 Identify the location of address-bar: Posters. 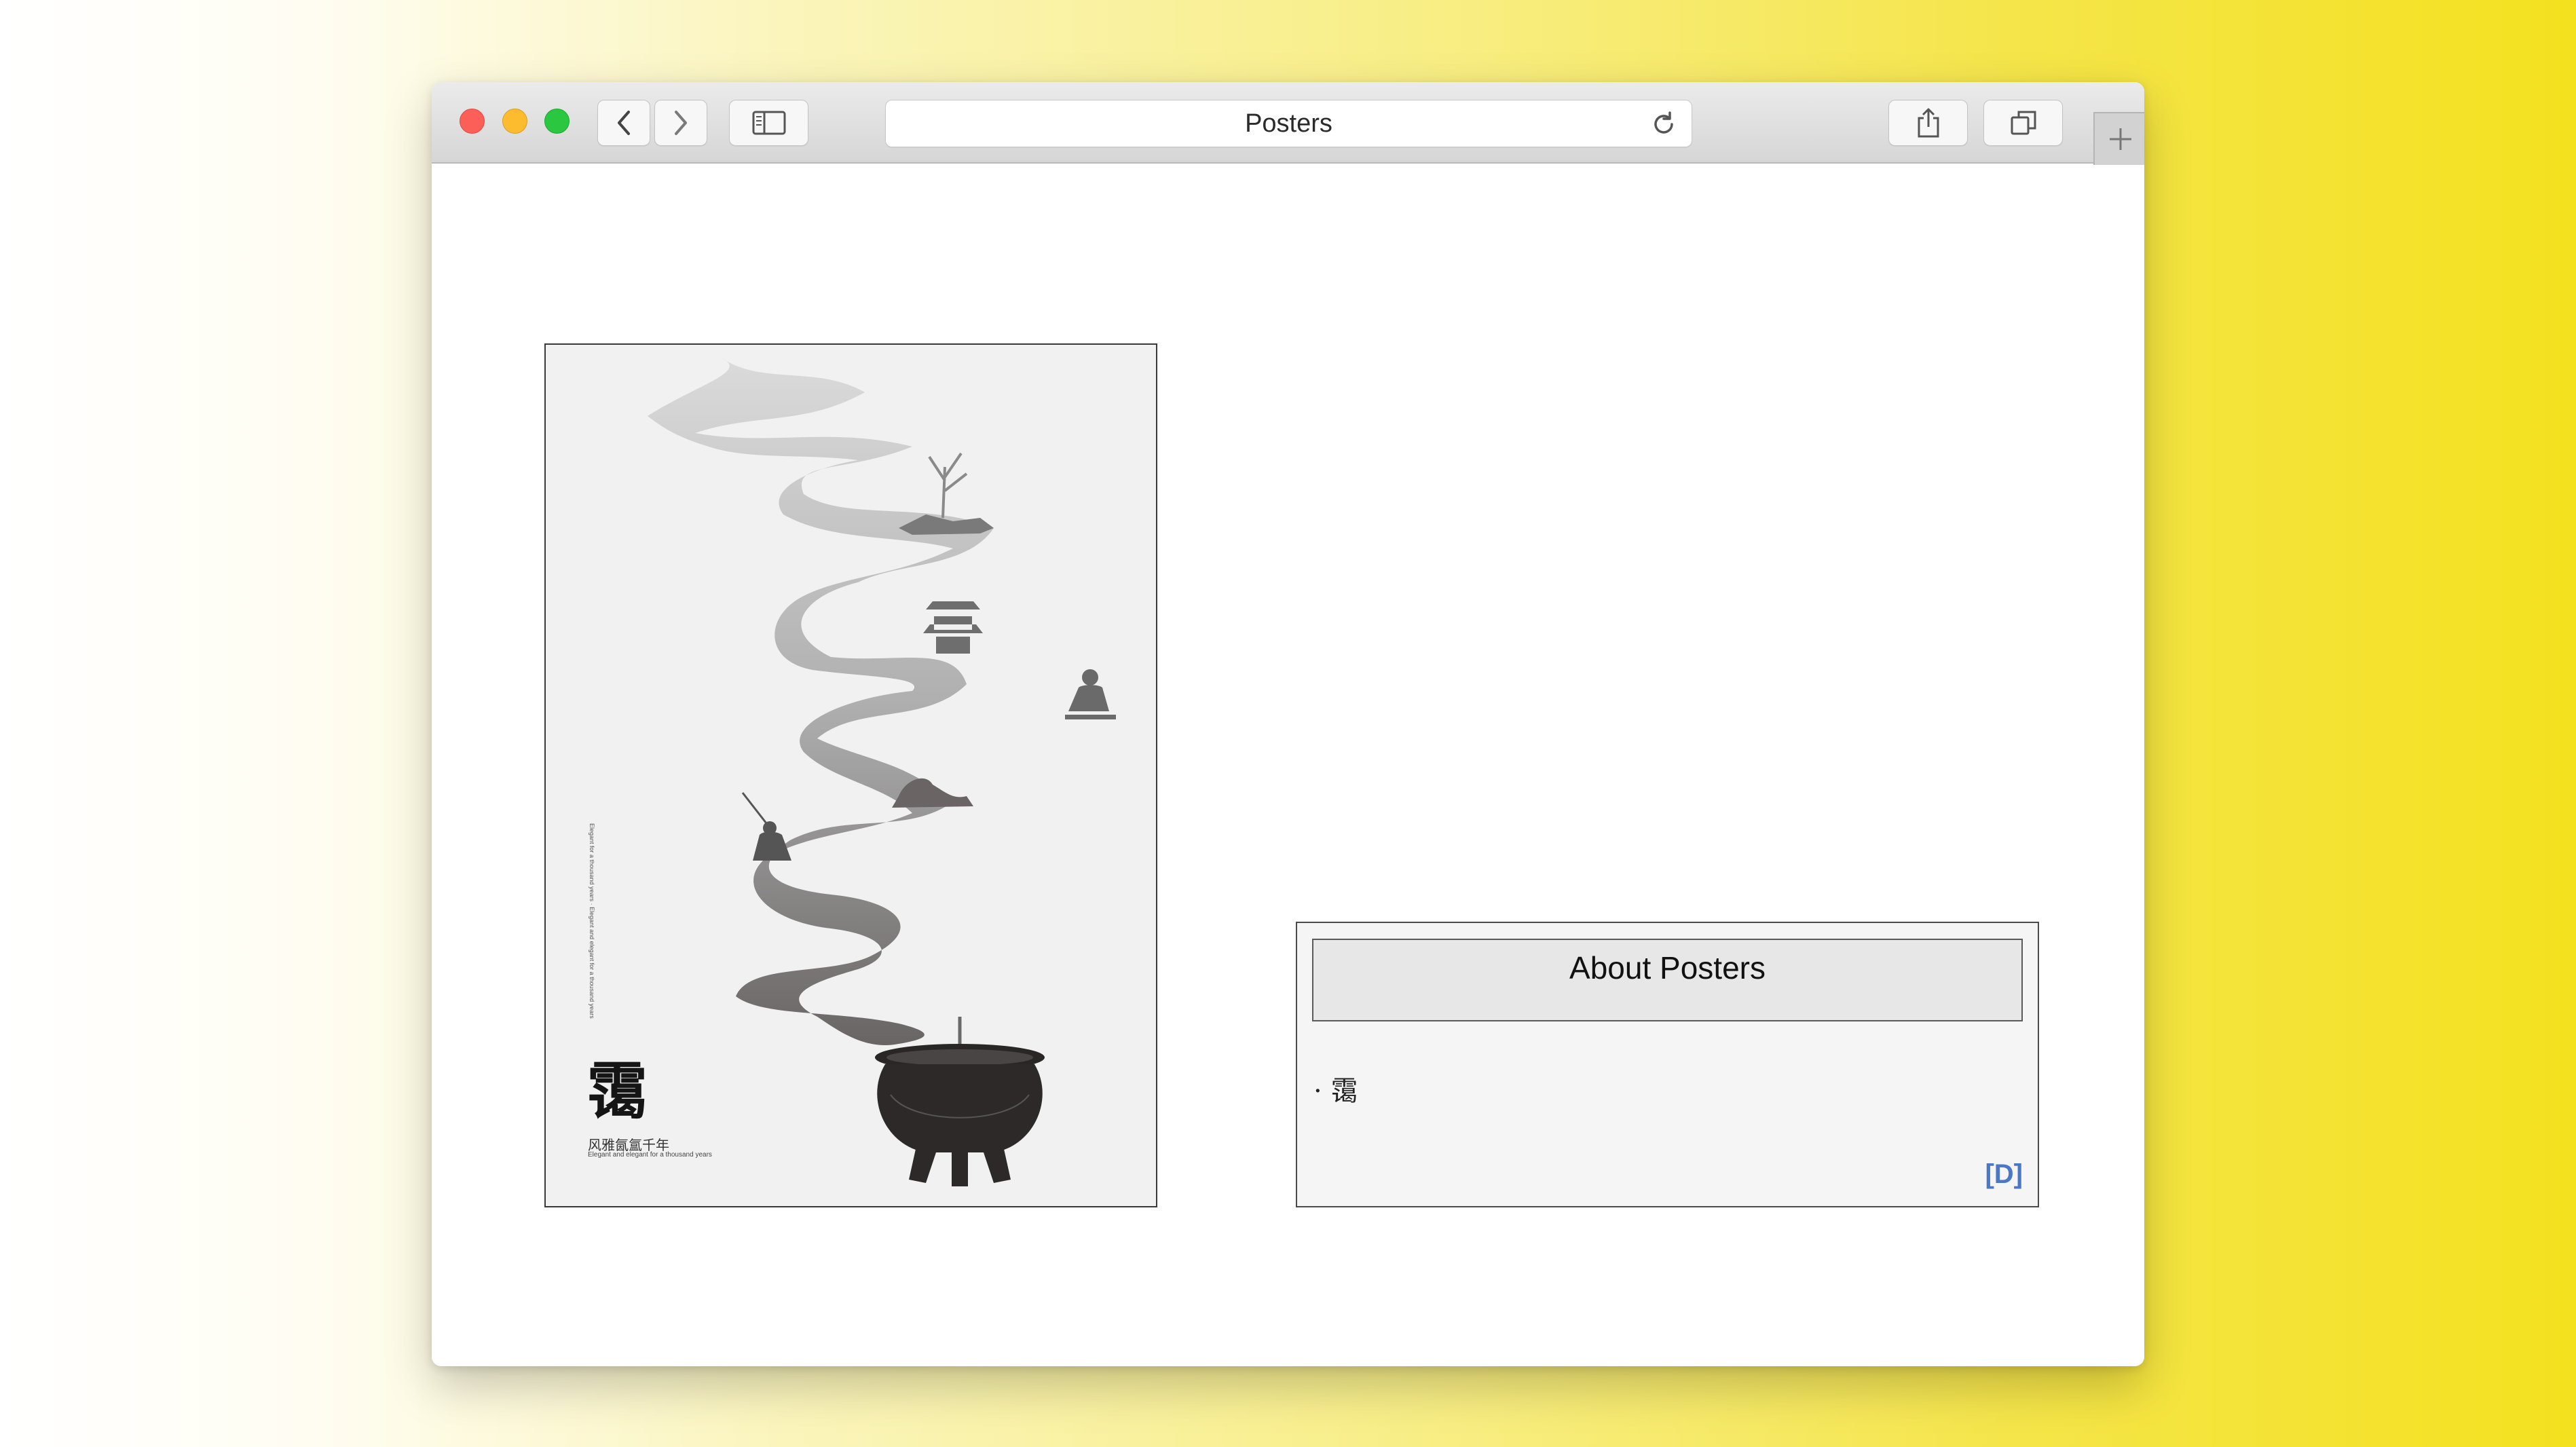
(1289, 123).